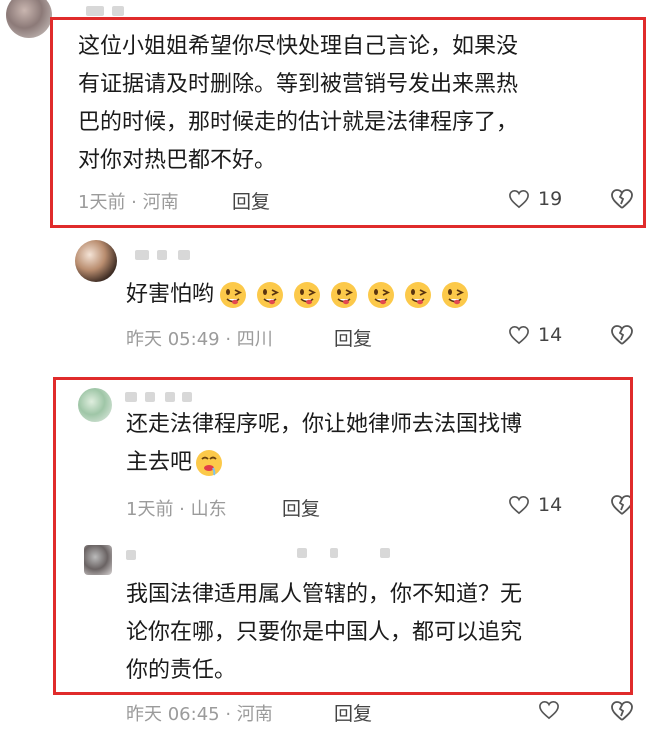 The width and height of the screenshot is (660, 729). What do you see at coordinates (535, 199) in the screenshot?
I see `like-button: 19` at bounding box center [535, 199].